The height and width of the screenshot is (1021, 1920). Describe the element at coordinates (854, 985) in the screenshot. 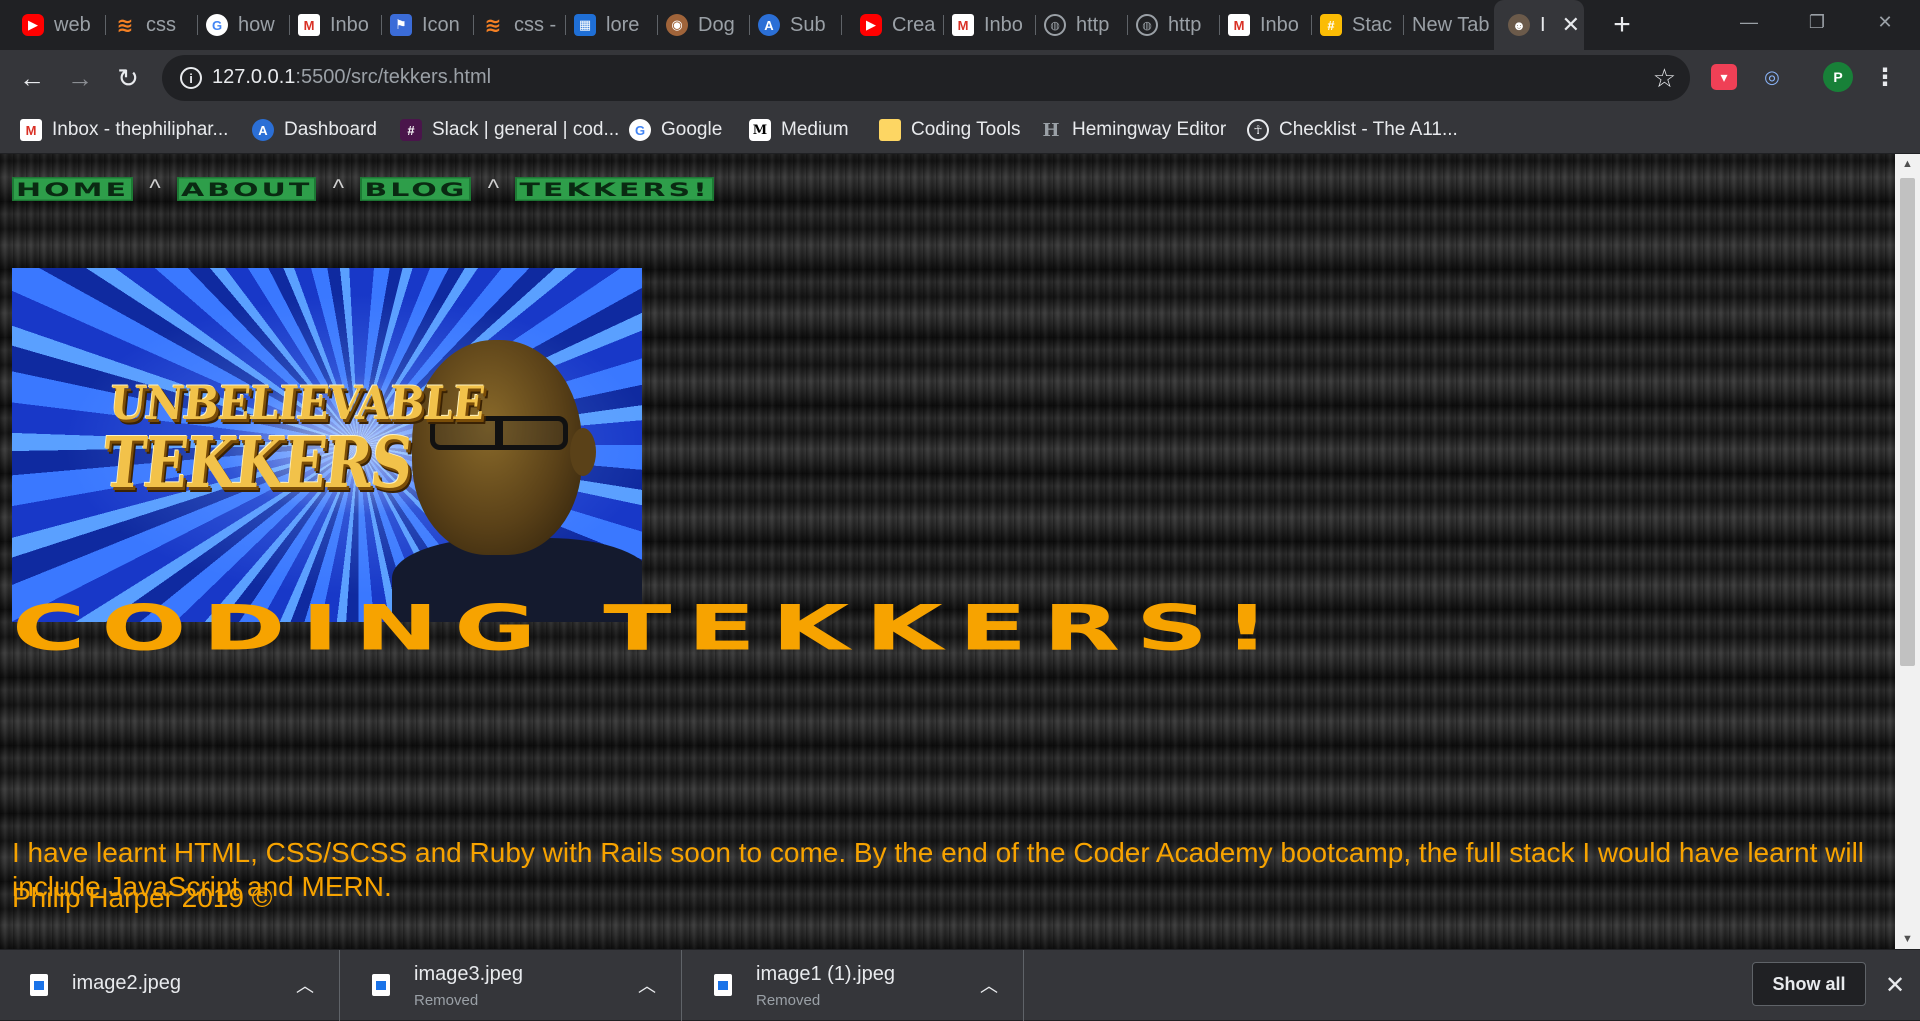

I see `download-item: image1 (1).jpeg Removed ︿` at that location.